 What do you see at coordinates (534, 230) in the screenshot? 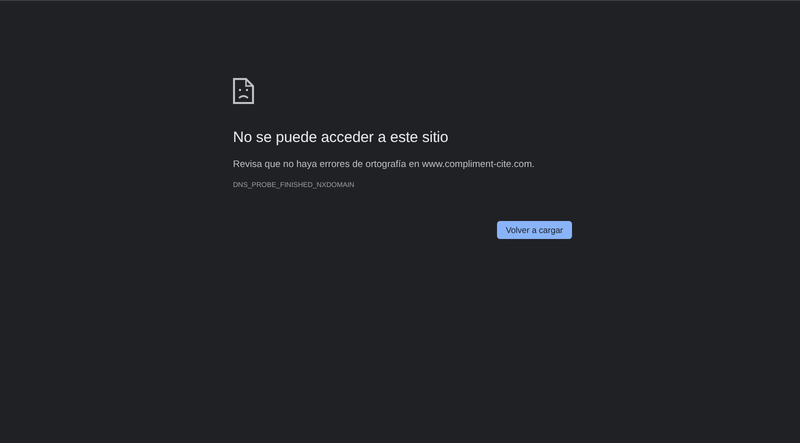
I see `reload-button: Volver a cargar` at bounding box center [534, 230].